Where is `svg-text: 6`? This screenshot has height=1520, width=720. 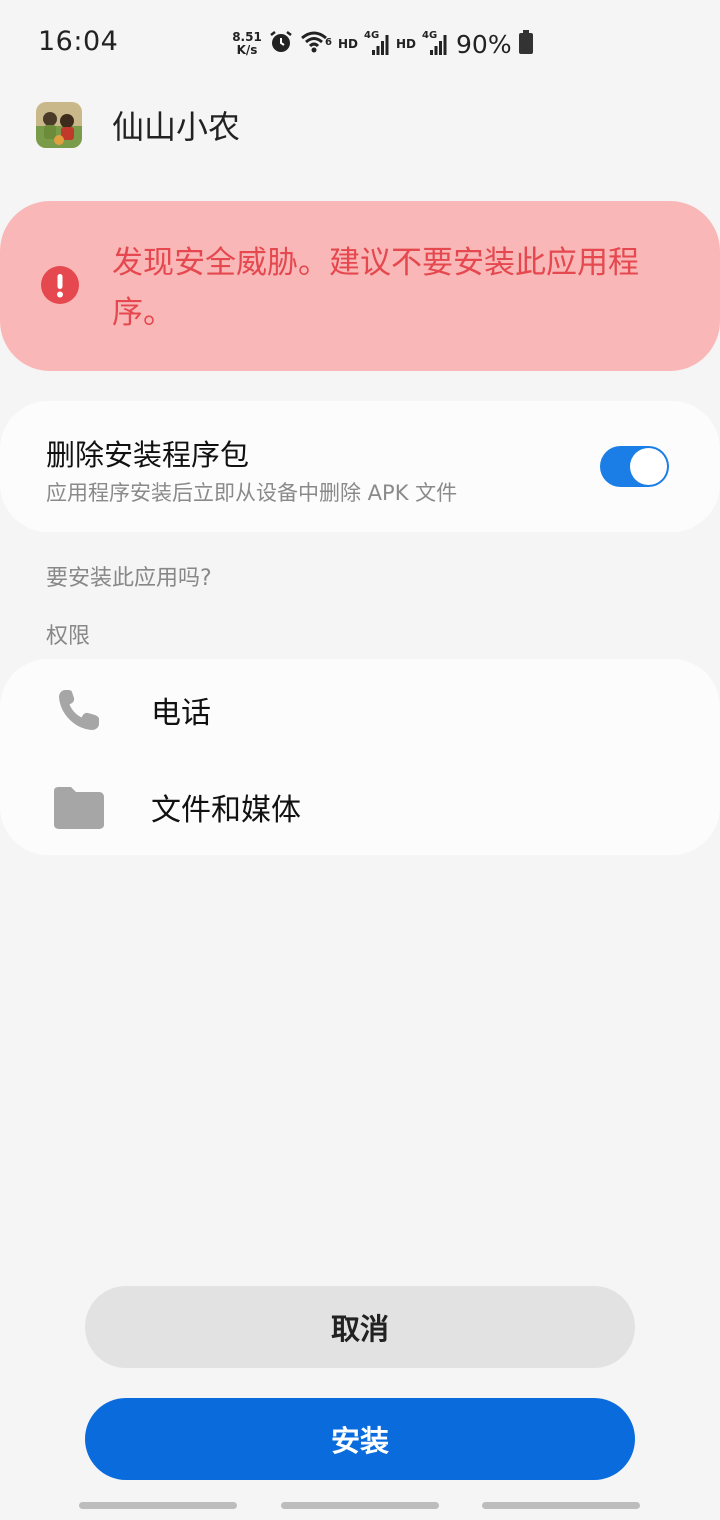 svg-text: 6 is located at coordinates (328, 42).